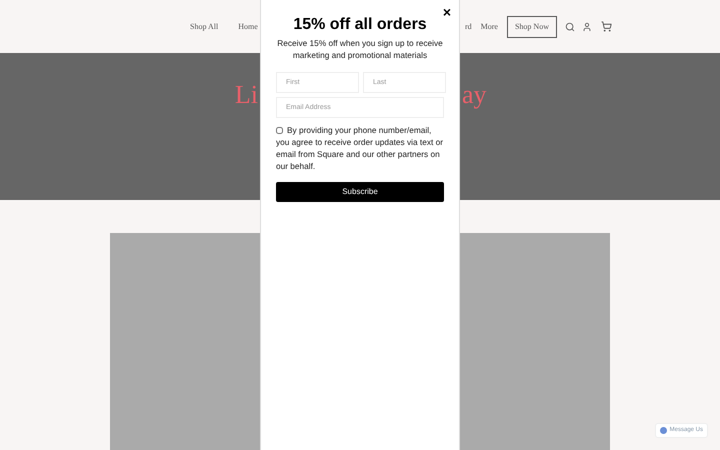  Describe the element at coordinates (663, 430) in the screenshot. I see `chat-icon` at that location.